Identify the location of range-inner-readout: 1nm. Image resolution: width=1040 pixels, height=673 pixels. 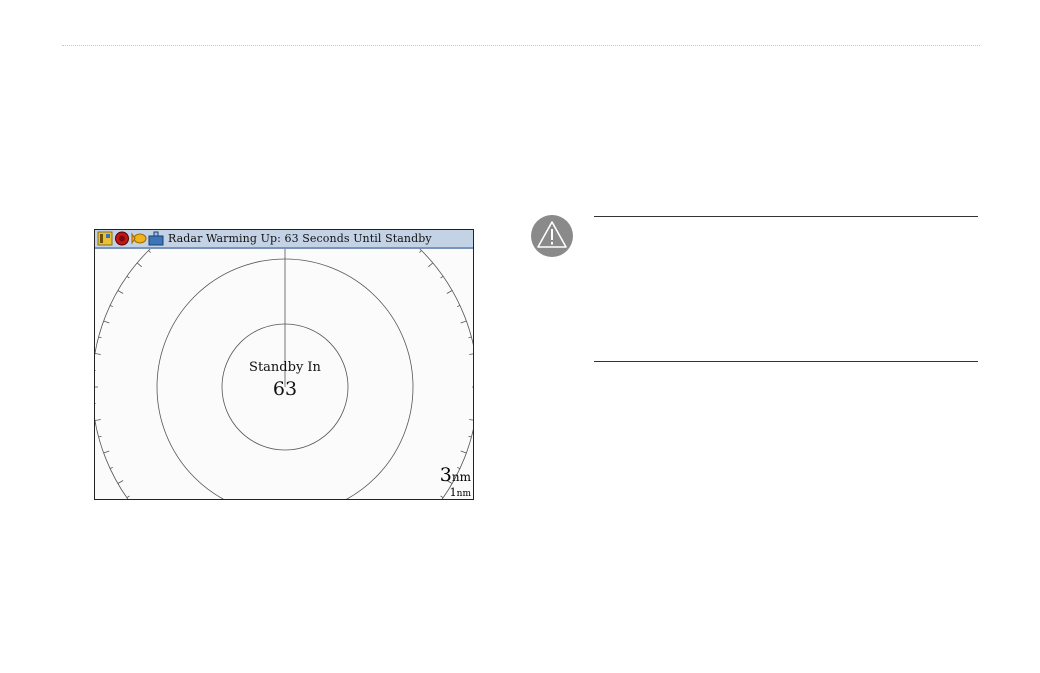
(460, 493).